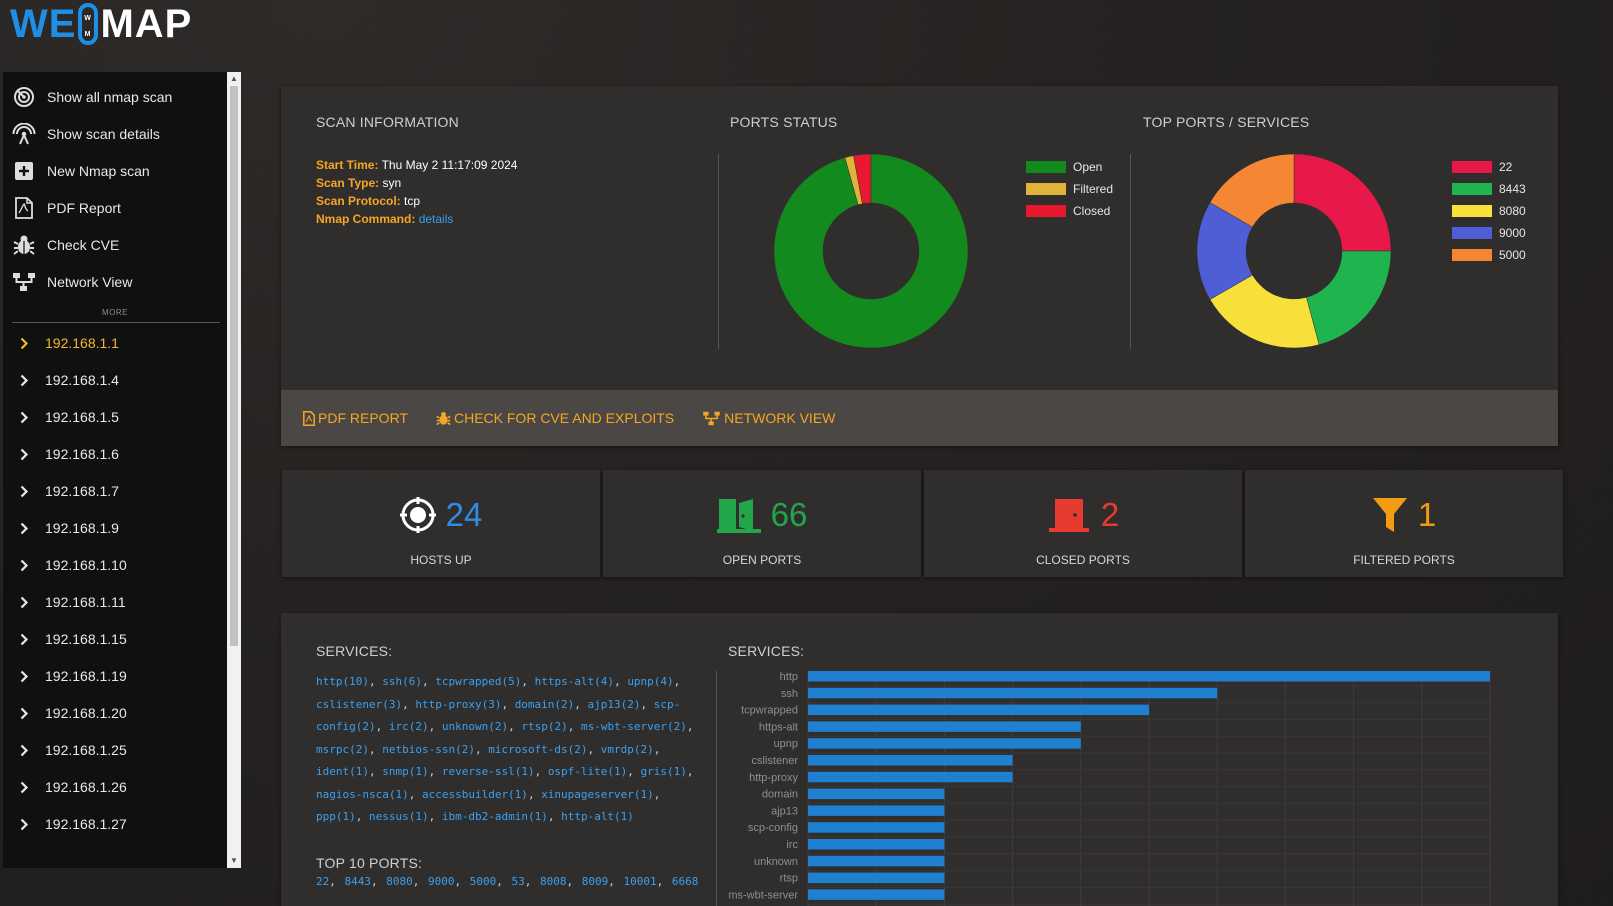  Describe the element at coordinates (773, 828) in the screenshot. I see `category-label-scp-config: scp-config` at that location.